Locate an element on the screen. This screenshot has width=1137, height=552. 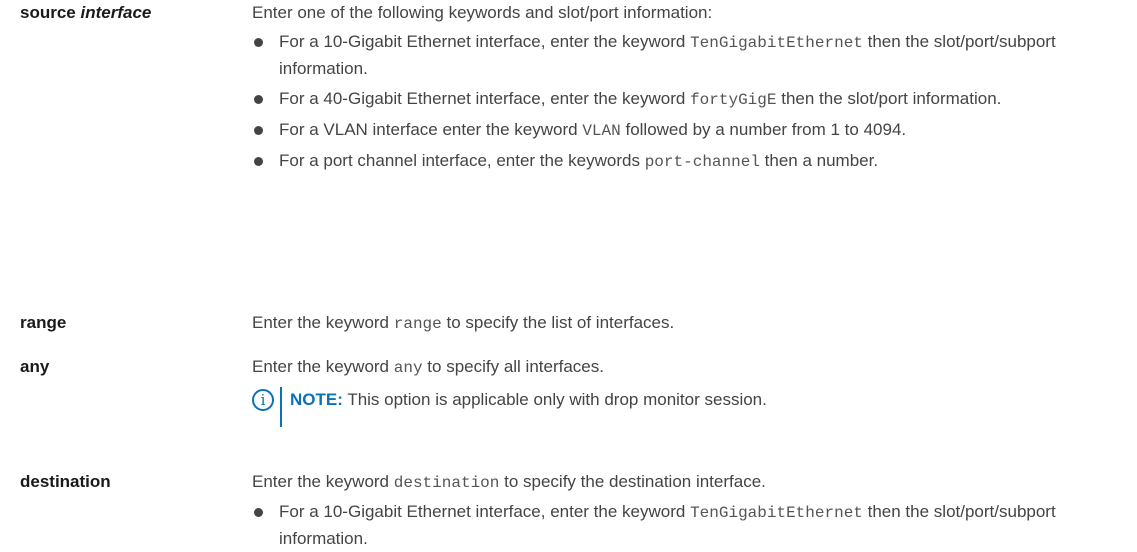
term-destination: destination is located at coordinates (65, 481).